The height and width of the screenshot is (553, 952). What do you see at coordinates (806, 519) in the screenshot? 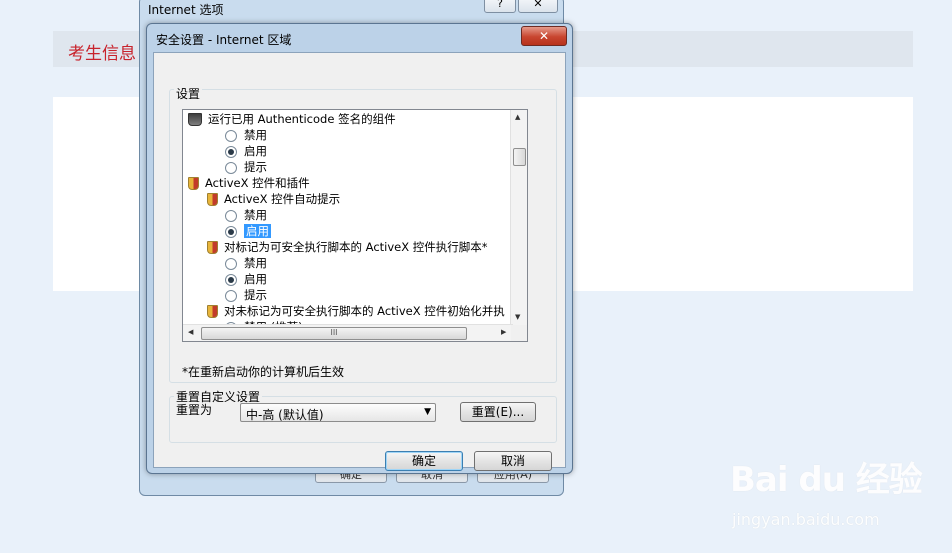
I see `watermark-url: jingyan.baidu.com` at bounding box center [806, 519].